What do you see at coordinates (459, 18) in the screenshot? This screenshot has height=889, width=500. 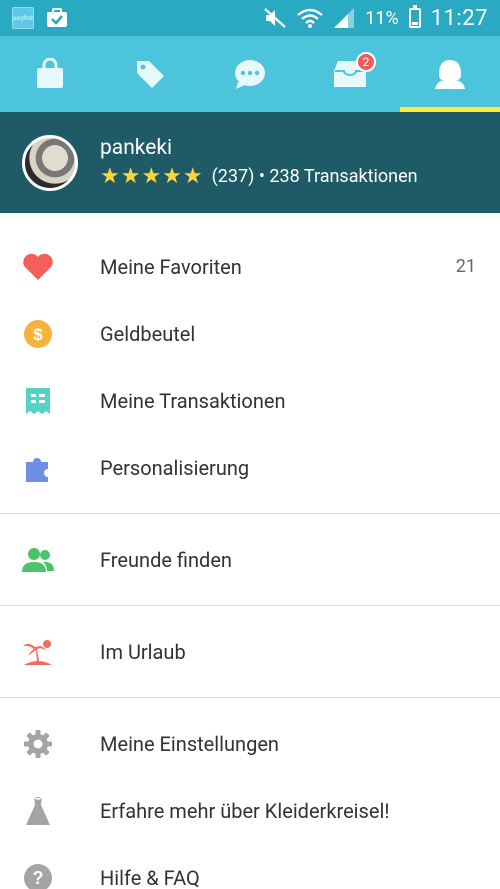 I see `clock: 11:27` at bounding box center [459, 18].